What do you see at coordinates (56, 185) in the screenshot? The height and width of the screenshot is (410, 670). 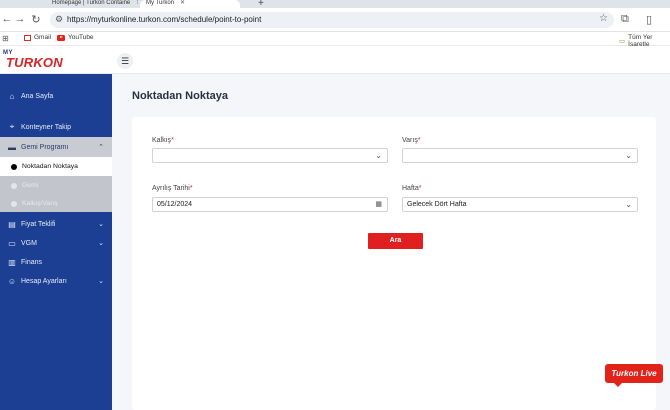 I see `sidebar-subitem-ship: Gemi` at bounding box center [56, 185].